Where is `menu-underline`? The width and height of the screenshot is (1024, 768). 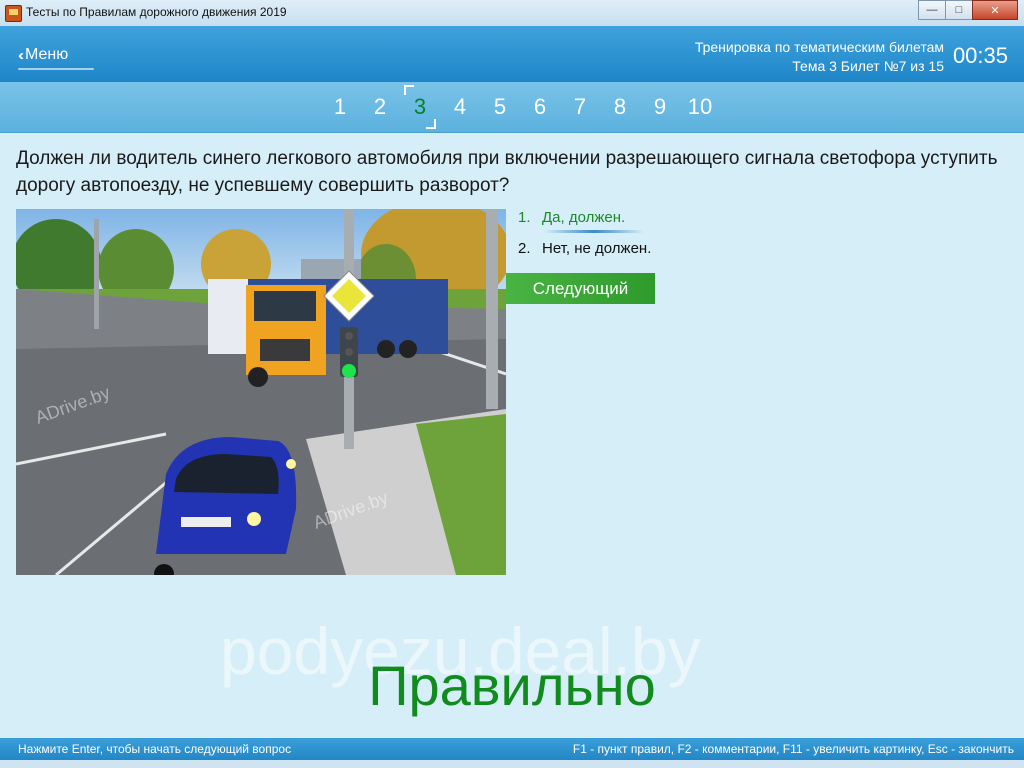
menu-underline is located at coordinates (56, 69).